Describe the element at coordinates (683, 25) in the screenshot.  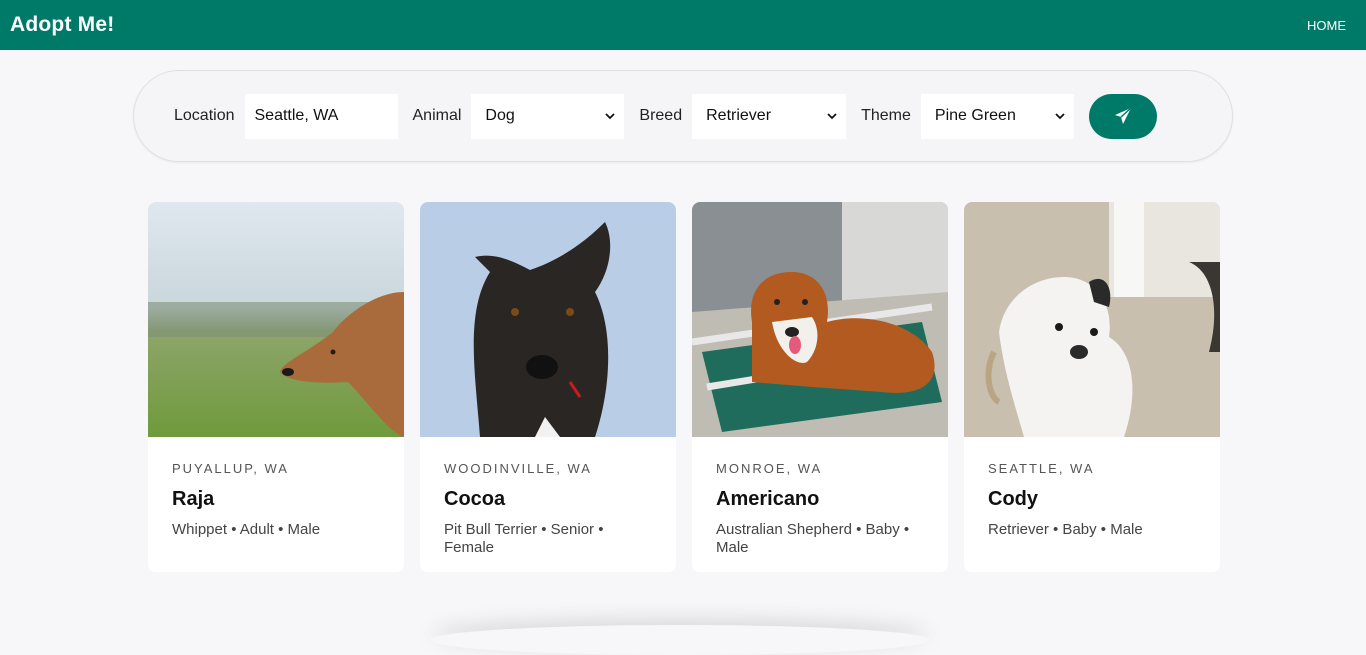
I see `navbar: Adopt Me! HOME` at that location.